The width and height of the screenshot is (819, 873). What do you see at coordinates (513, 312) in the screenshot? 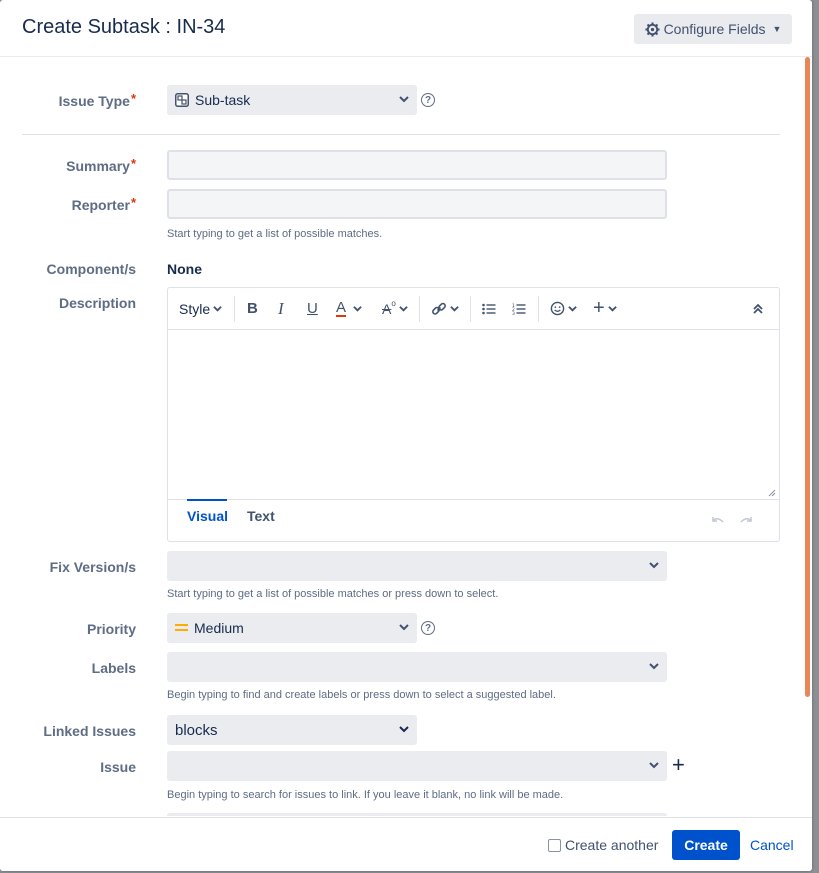
I see `svg-text: 3` at bounding box center [513, 312].